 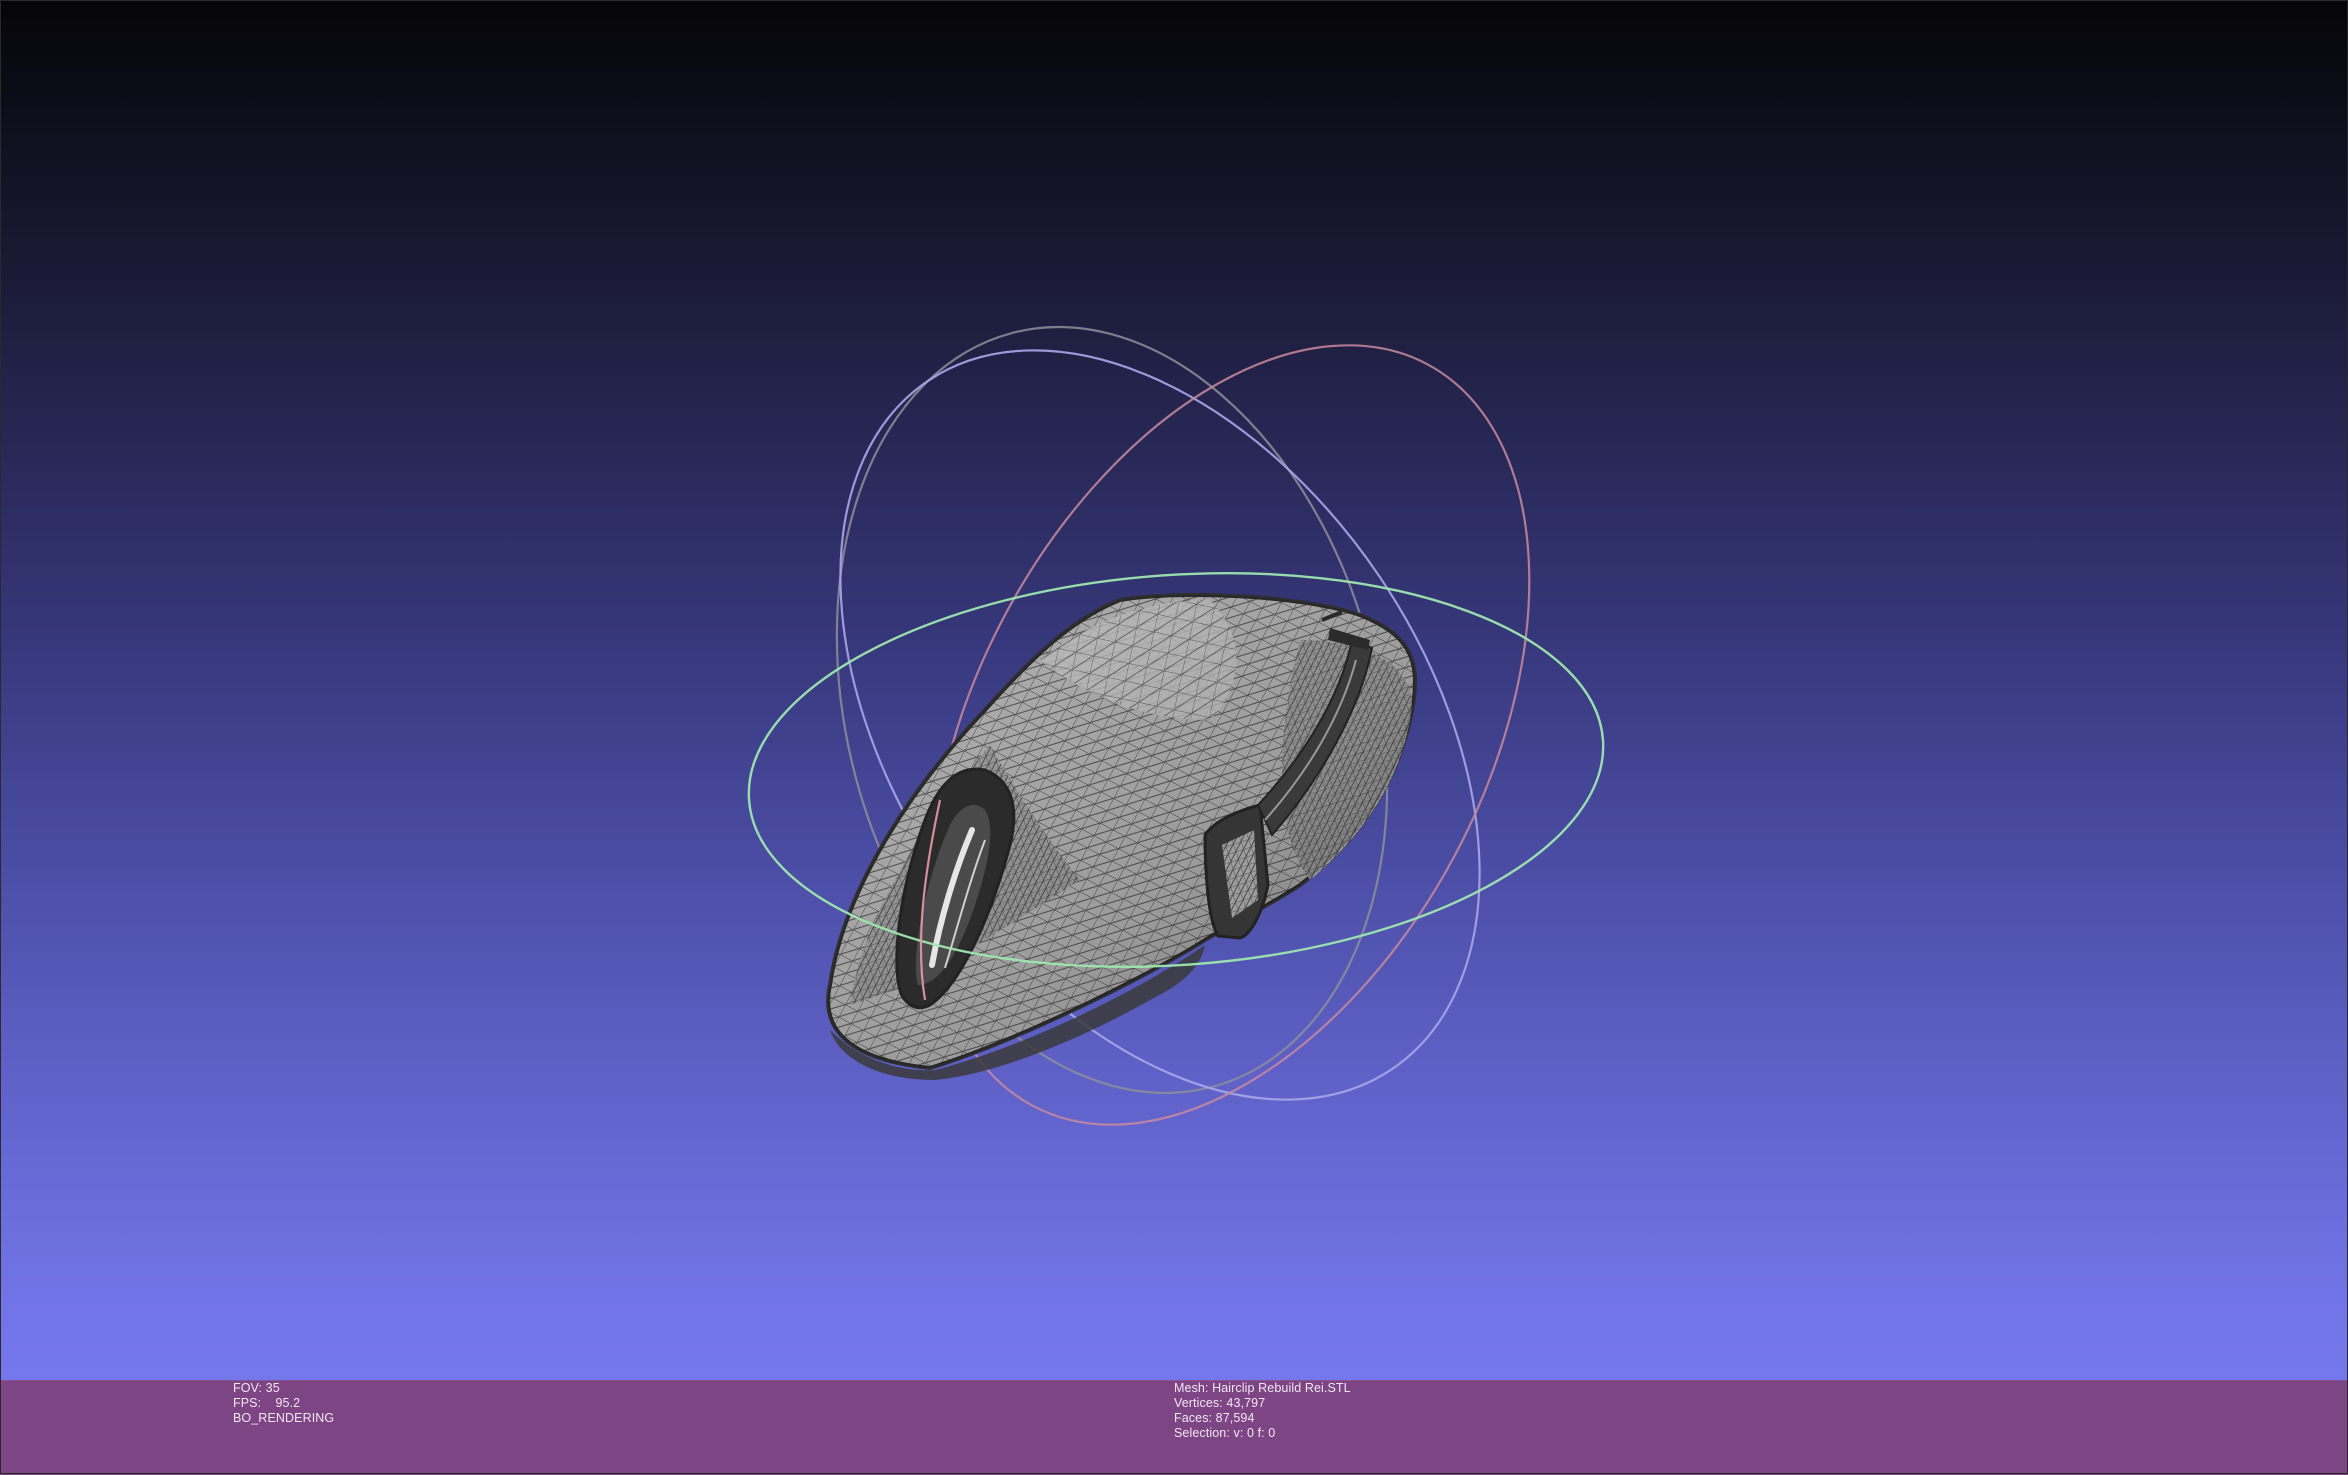 I want to click on fov-readout: FOV: 35, so click(x=256, y=1388).